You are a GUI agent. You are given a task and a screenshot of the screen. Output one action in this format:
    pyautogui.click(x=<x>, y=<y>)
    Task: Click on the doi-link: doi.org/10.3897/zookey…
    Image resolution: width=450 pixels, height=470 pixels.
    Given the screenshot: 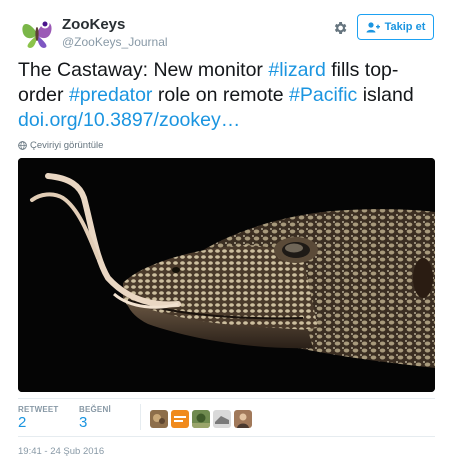 What is the action you would take?
    pyautogui.click(x=129, y=120)
    